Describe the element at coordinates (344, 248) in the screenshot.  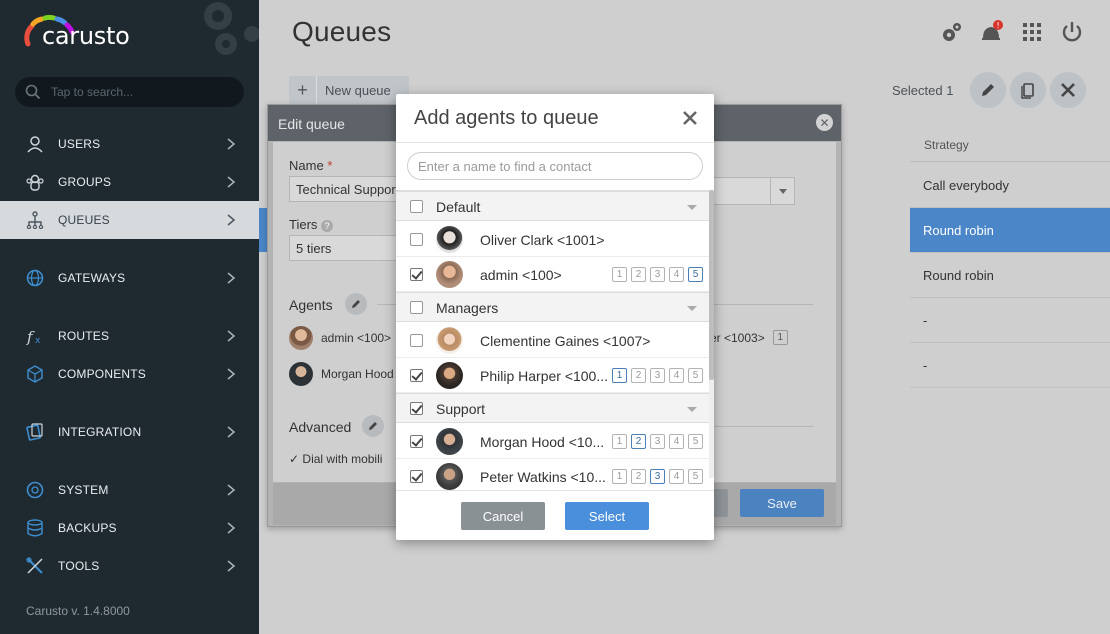
I see `tiers-field: 5 tiers` at that location.